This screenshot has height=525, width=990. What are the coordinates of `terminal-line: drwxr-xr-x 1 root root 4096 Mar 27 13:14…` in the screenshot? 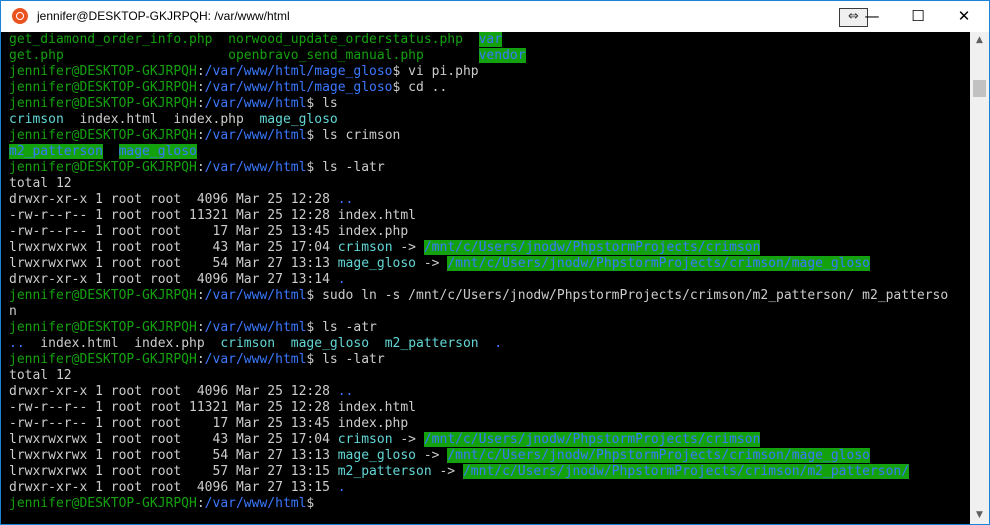 It's located at (177, 280).